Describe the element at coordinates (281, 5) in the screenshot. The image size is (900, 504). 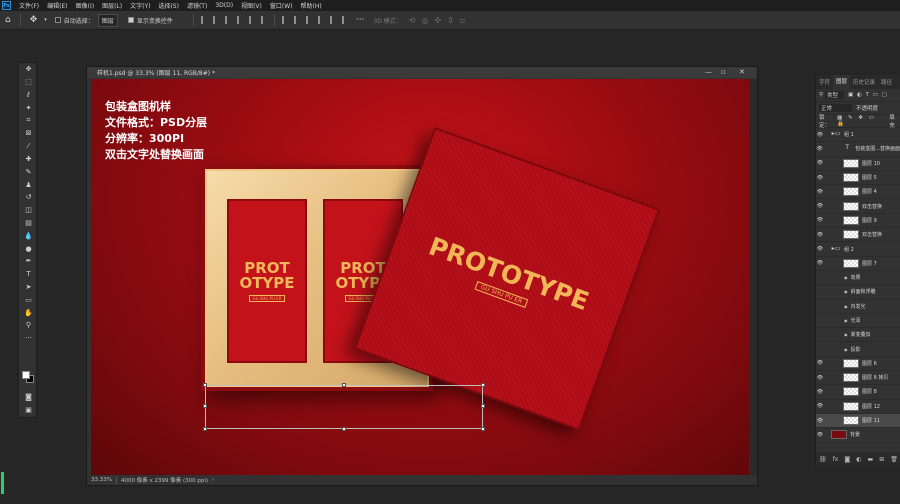
I see `menu-window: 窗口(W)` at that location.